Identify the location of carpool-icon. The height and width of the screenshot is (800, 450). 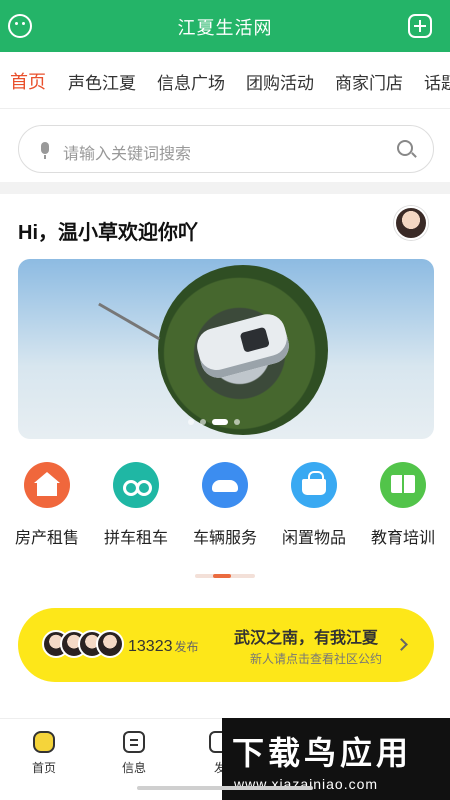
(136, 485).